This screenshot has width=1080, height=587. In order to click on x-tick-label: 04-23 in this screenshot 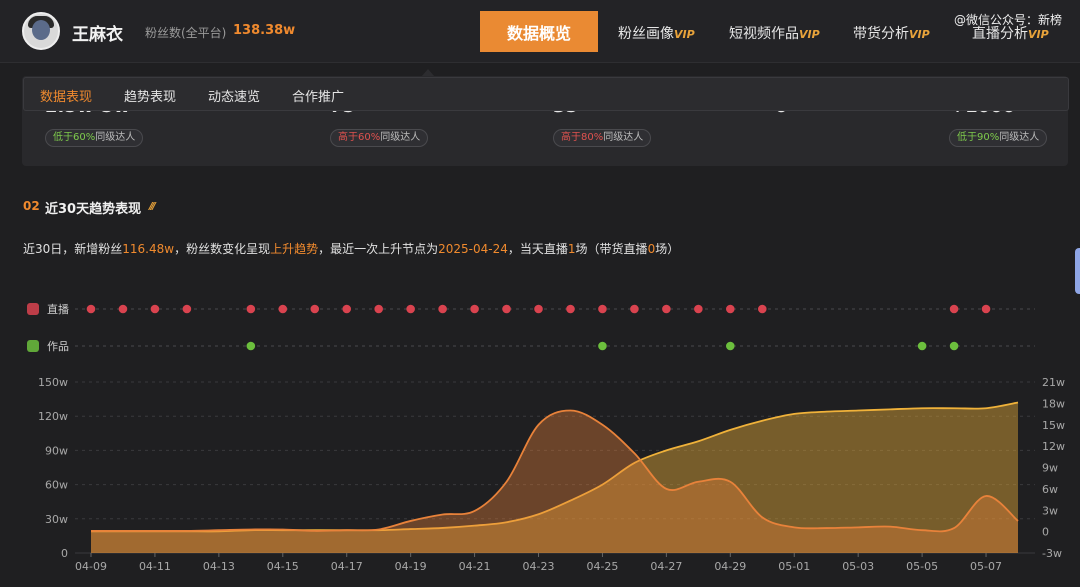, I will do `click(539, 566)`.